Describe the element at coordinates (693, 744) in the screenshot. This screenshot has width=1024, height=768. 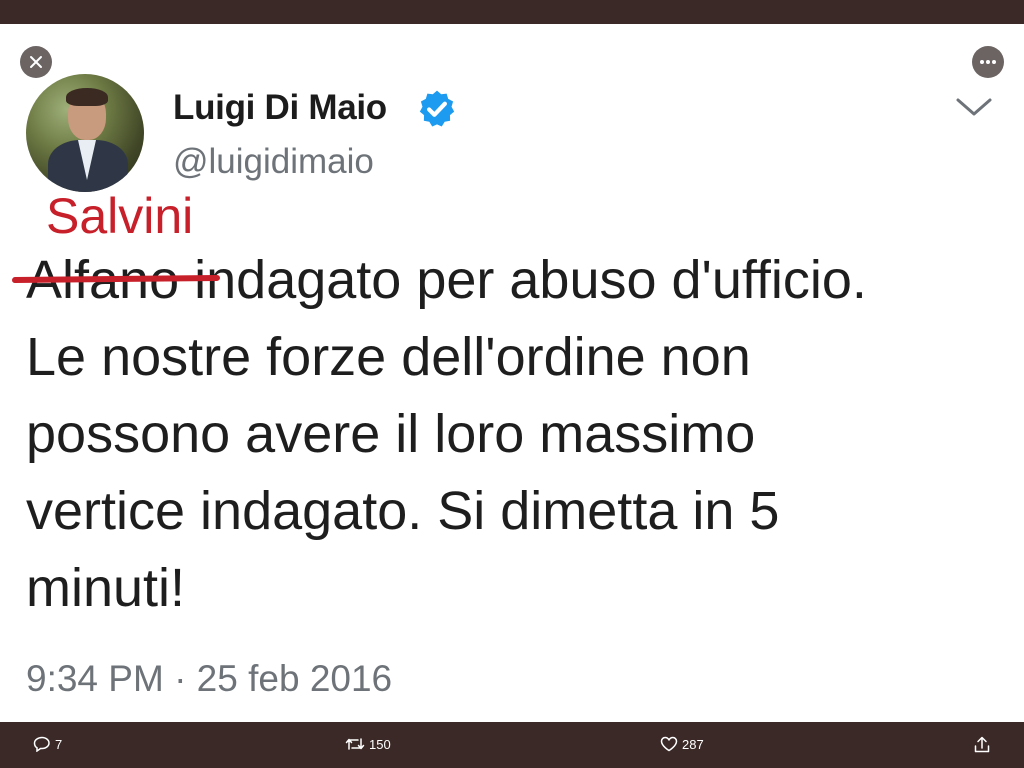
I see `like-count: 287` at that location.